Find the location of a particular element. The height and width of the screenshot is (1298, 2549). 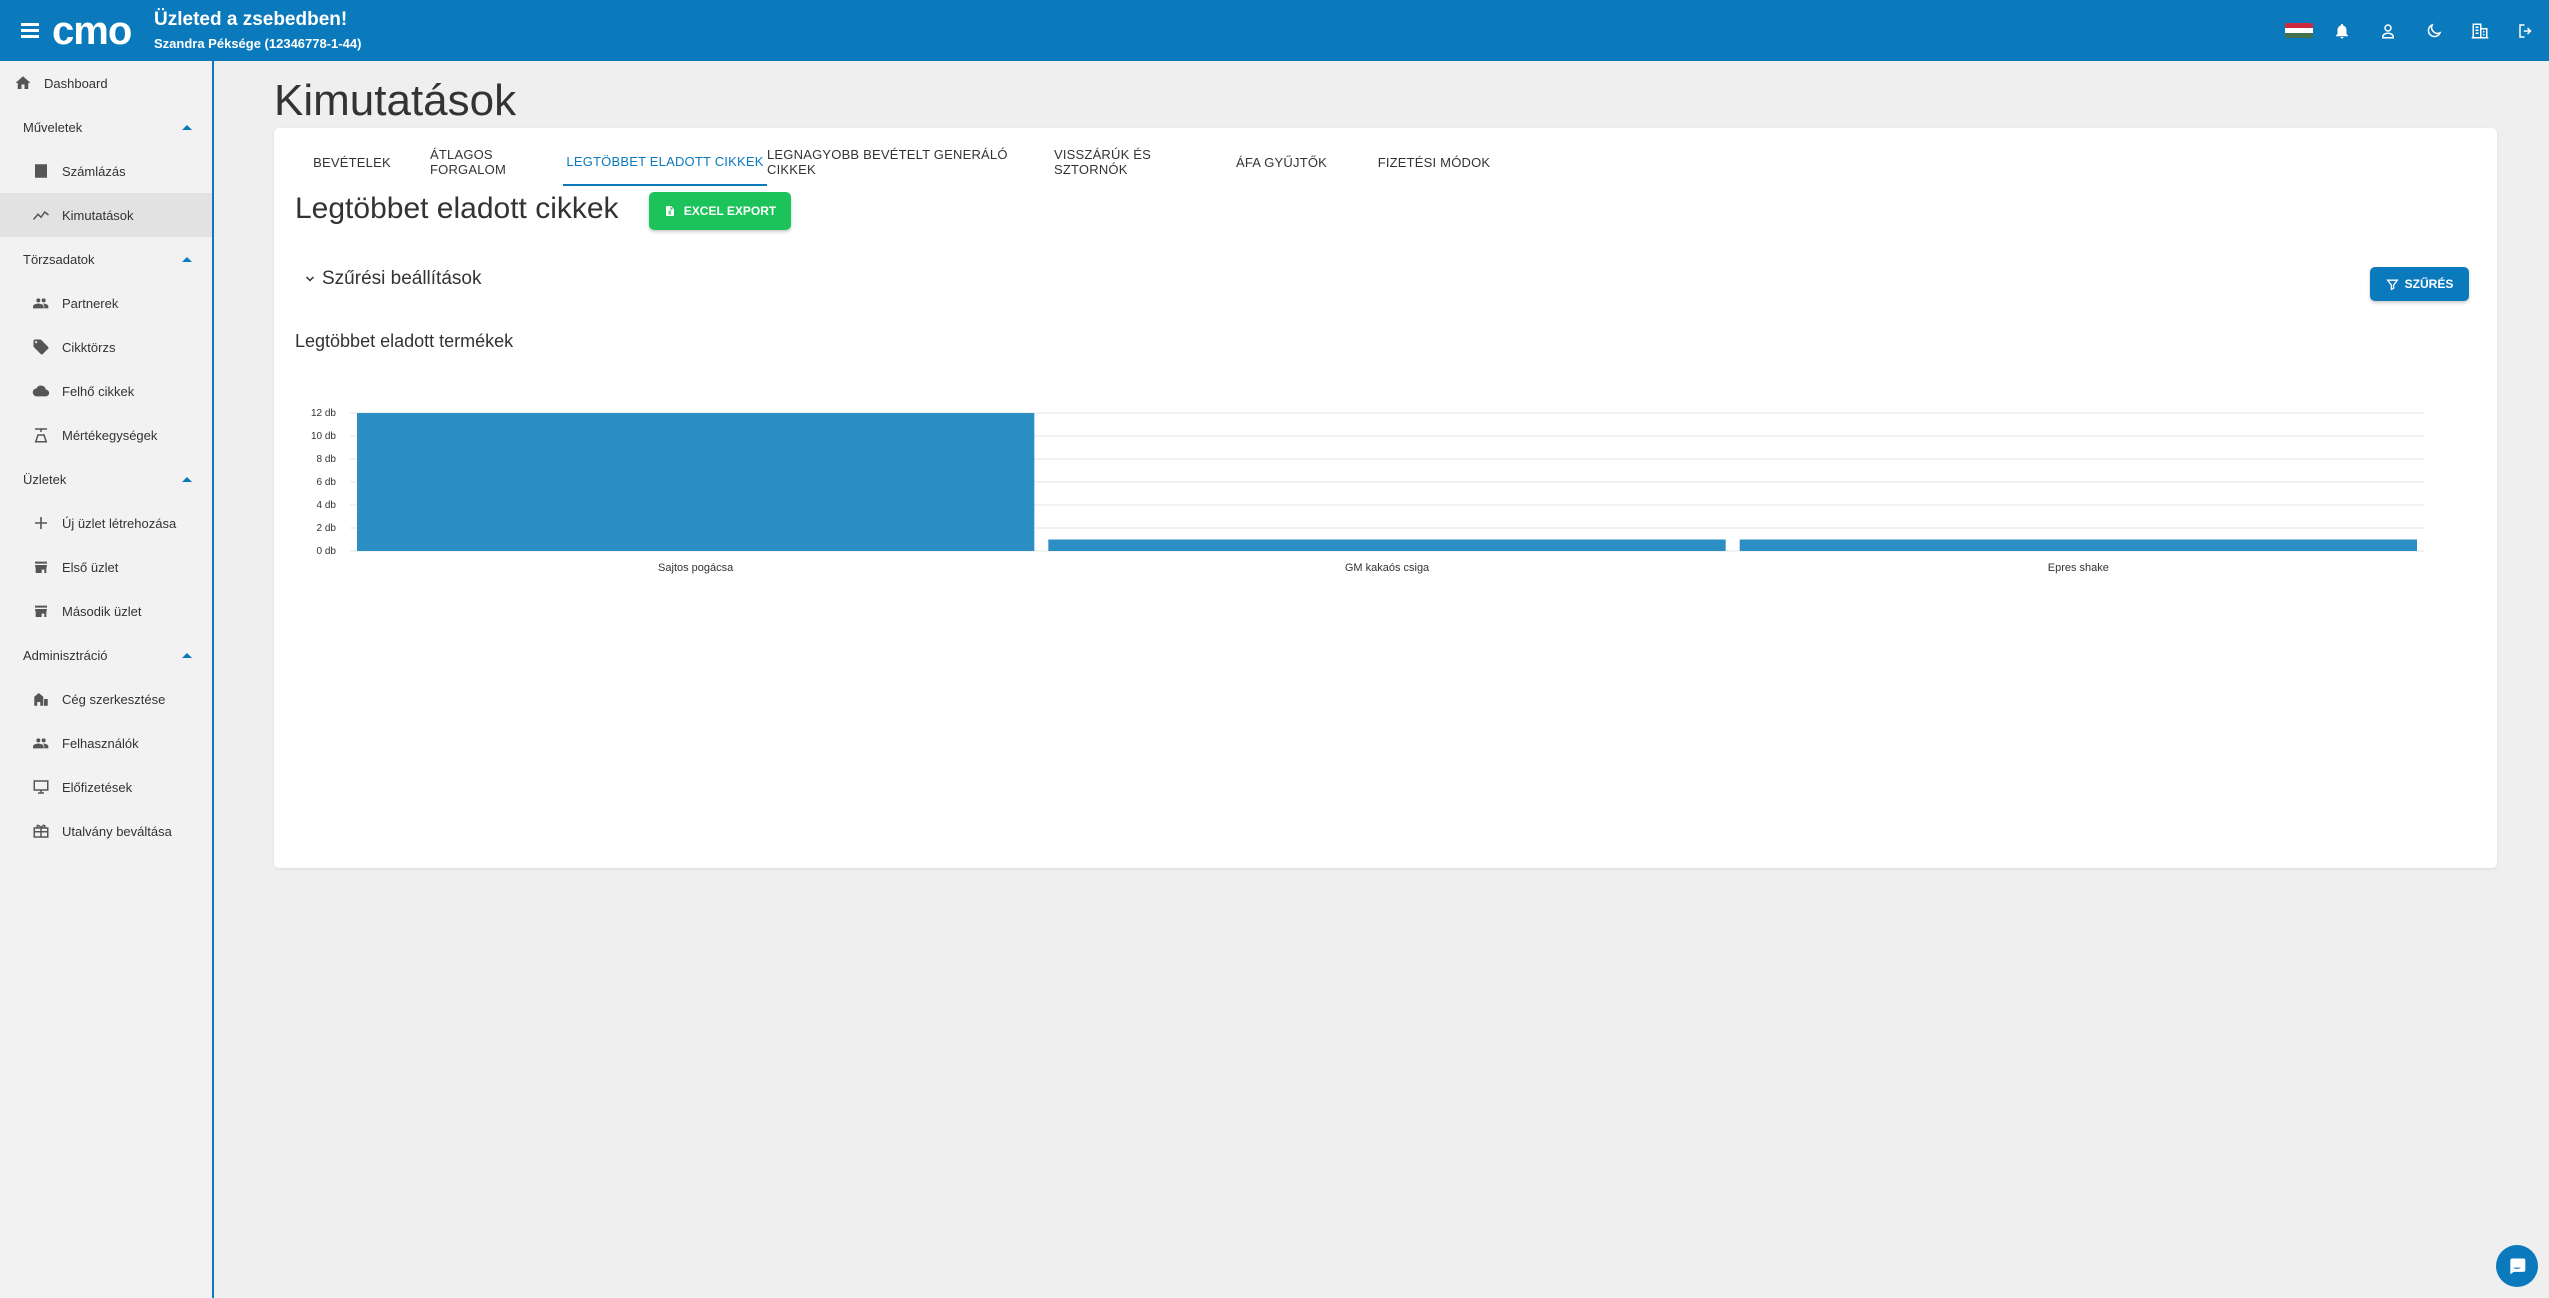

sidebar-item-szamlazas: Számlázás is located at coordinates (106, 171).